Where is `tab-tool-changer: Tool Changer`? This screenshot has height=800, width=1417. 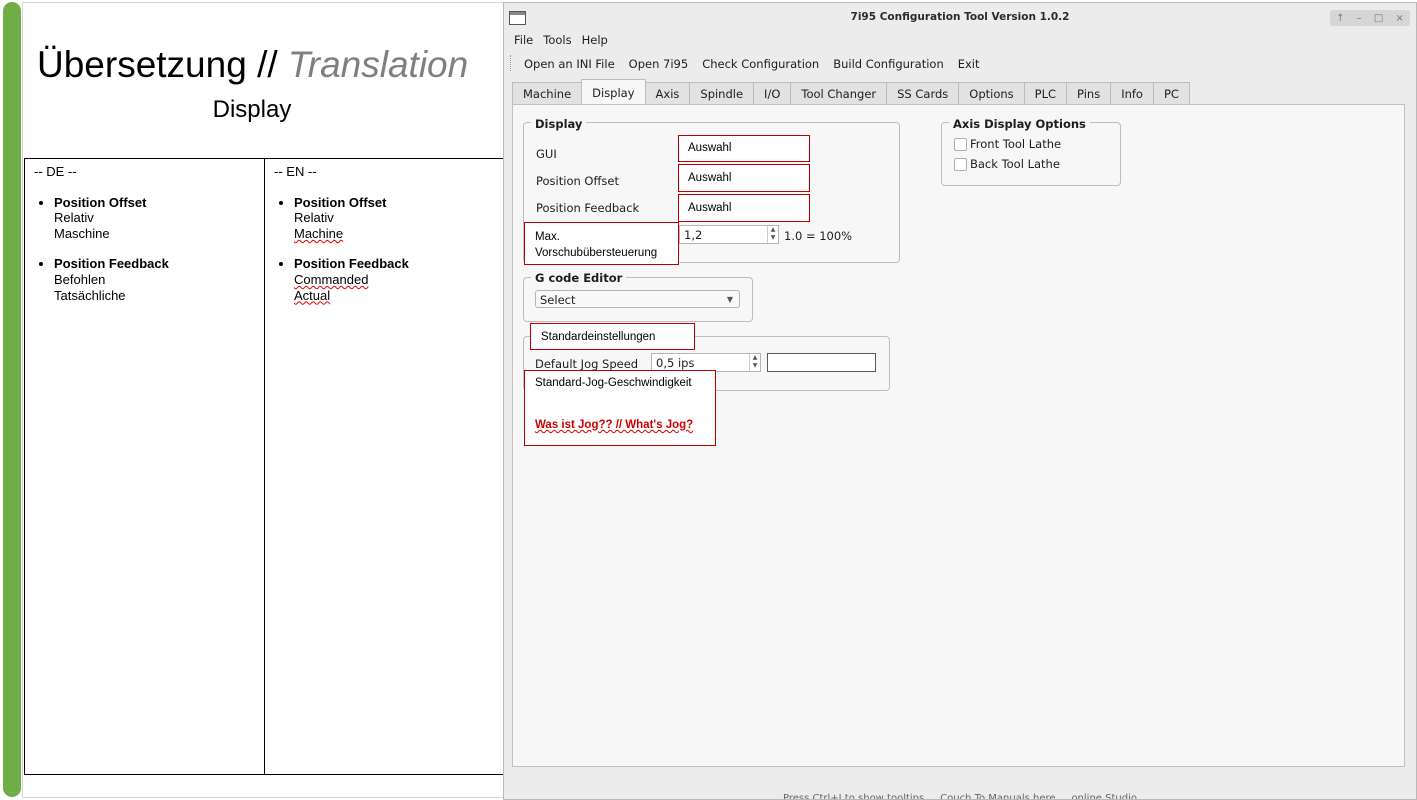 tab-tool-changer: Tool Changer is located at coordinates (839, 93).